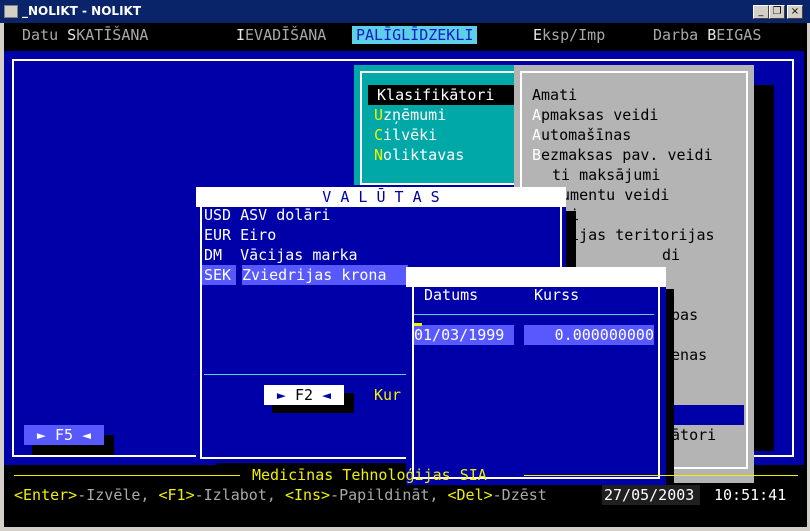 This screenshot has height=531, width=810. What do you see at coordinates (470, 495) in the screenshot?
I see `key-del: <Del>` at bounding box center [470, 495].